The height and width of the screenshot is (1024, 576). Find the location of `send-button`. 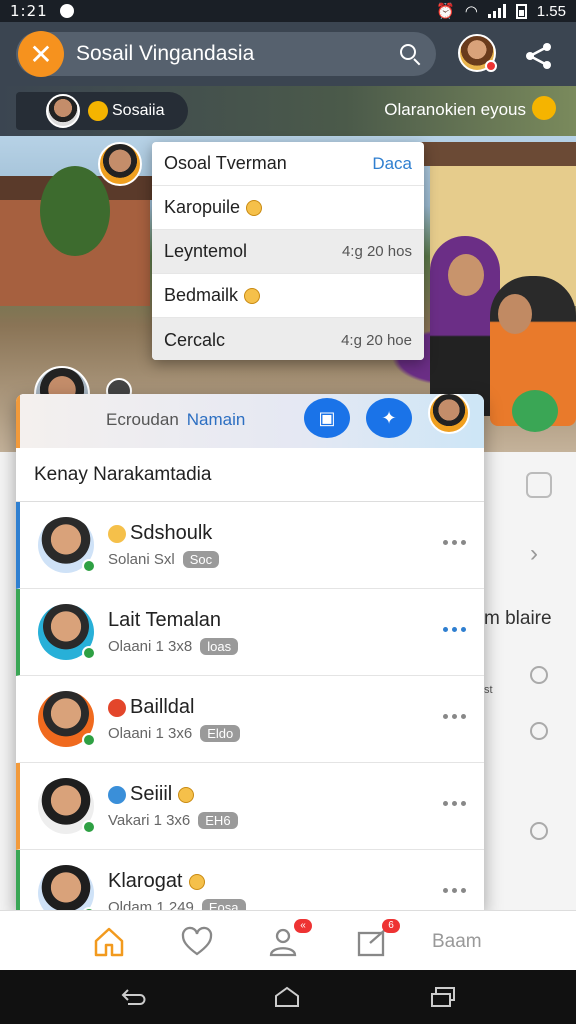

send-button is located at coordinates (535, 411).